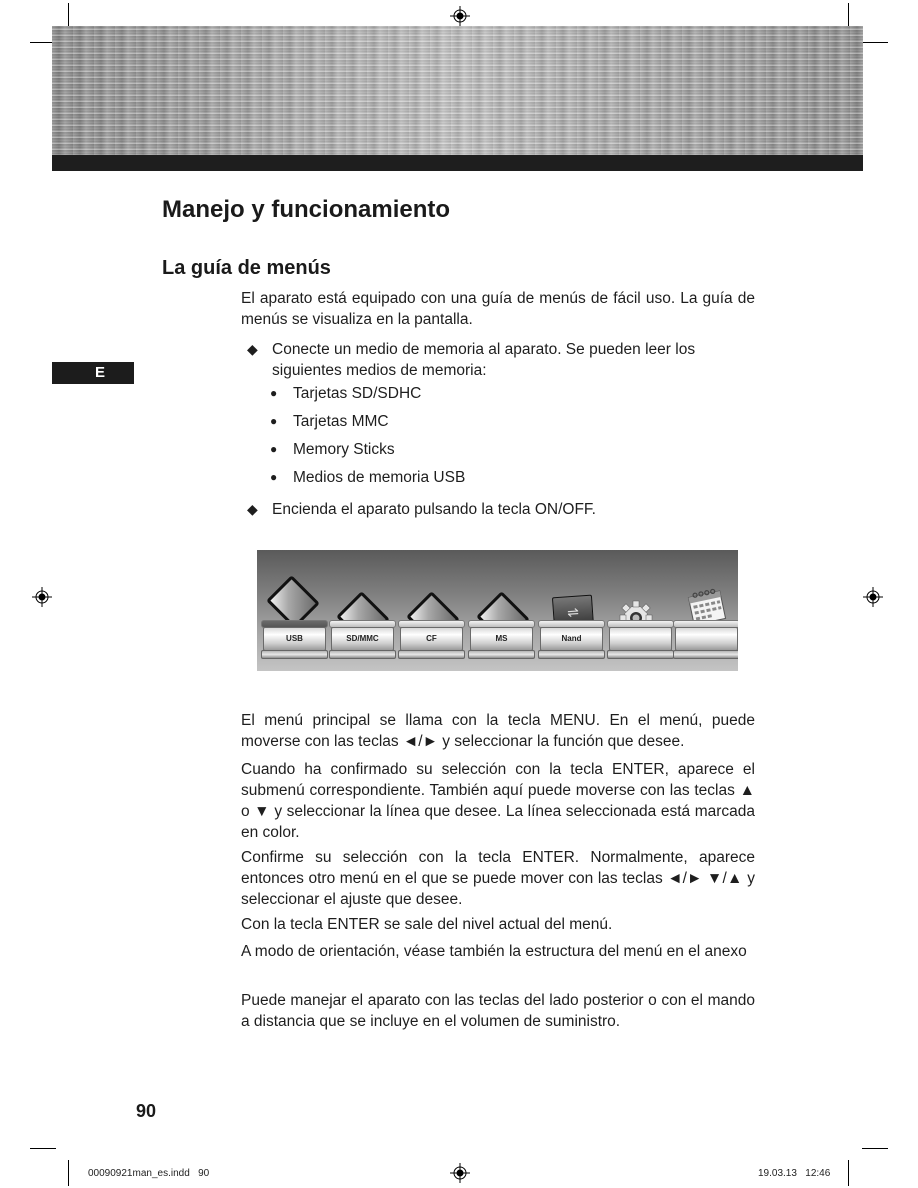 This screenshot has width=918, height=1188. I want to click on language-tab: E, so click(93, 373).